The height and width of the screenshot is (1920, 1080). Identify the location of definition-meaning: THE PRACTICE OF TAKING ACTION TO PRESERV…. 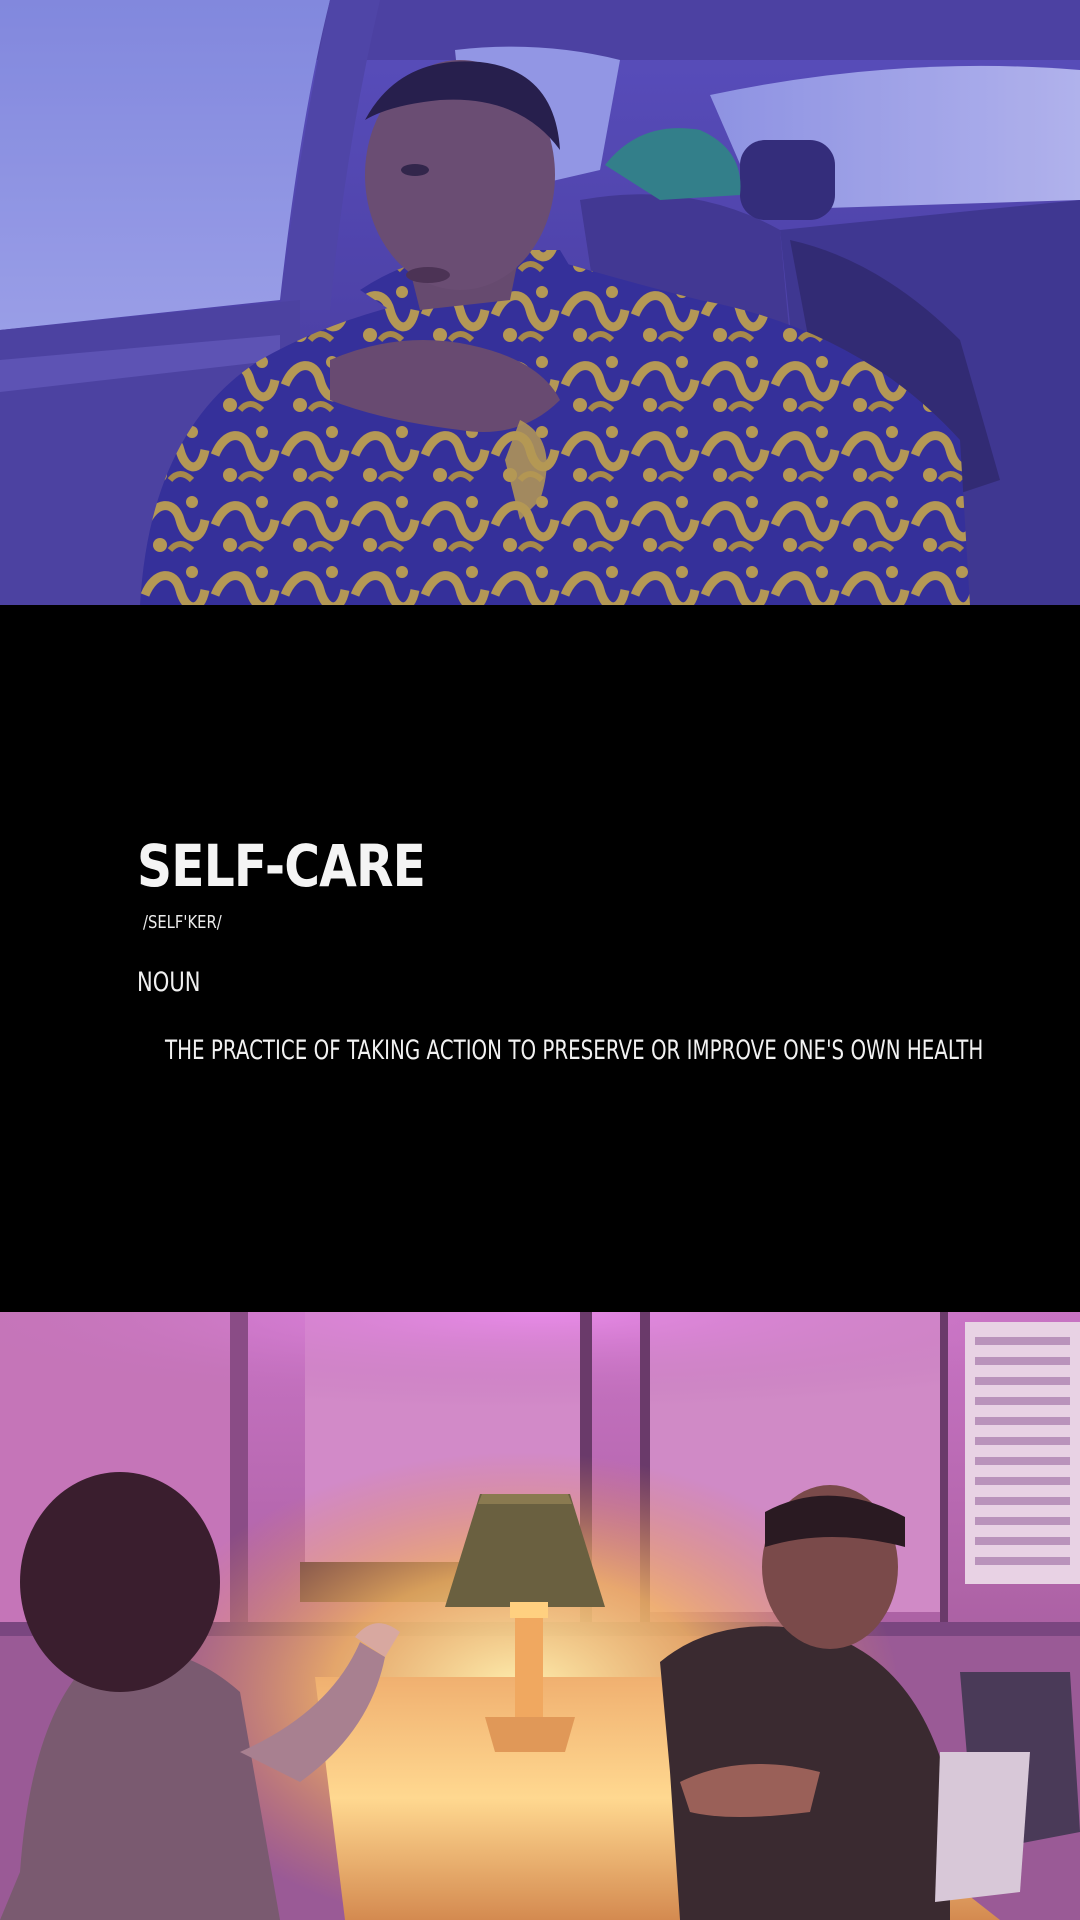
(574, 1050).